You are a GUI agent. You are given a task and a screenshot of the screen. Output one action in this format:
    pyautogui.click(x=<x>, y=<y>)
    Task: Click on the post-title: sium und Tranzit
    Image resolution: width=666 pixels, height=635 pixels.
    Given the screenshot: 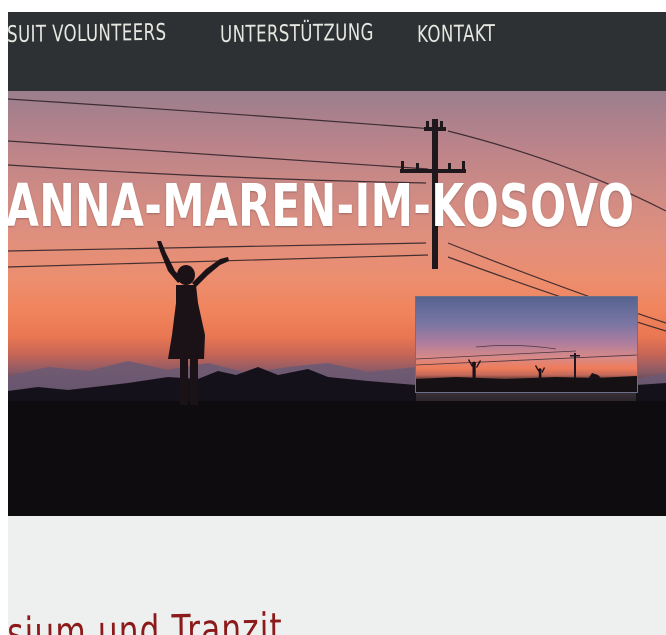 What is the action you would take?
    pyautogui.click(x=145, y=619)
    